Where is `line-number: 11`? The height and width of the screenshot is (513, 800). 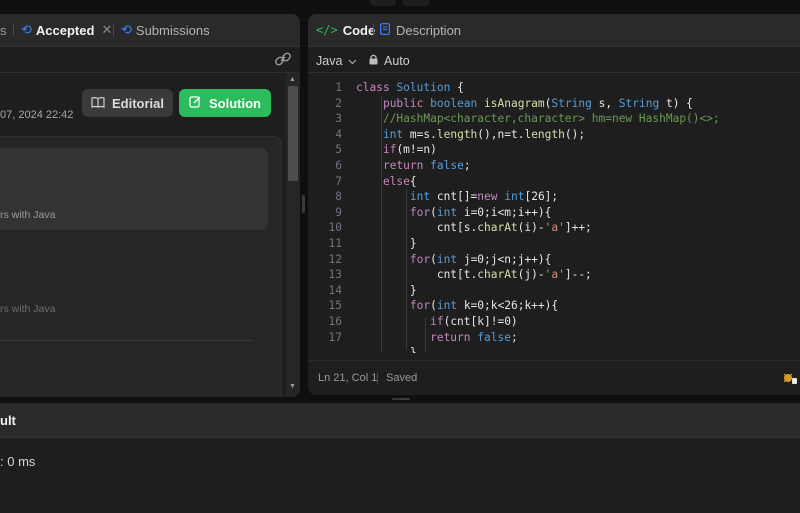
line-number: 11 is located at coordinates (335, 243).